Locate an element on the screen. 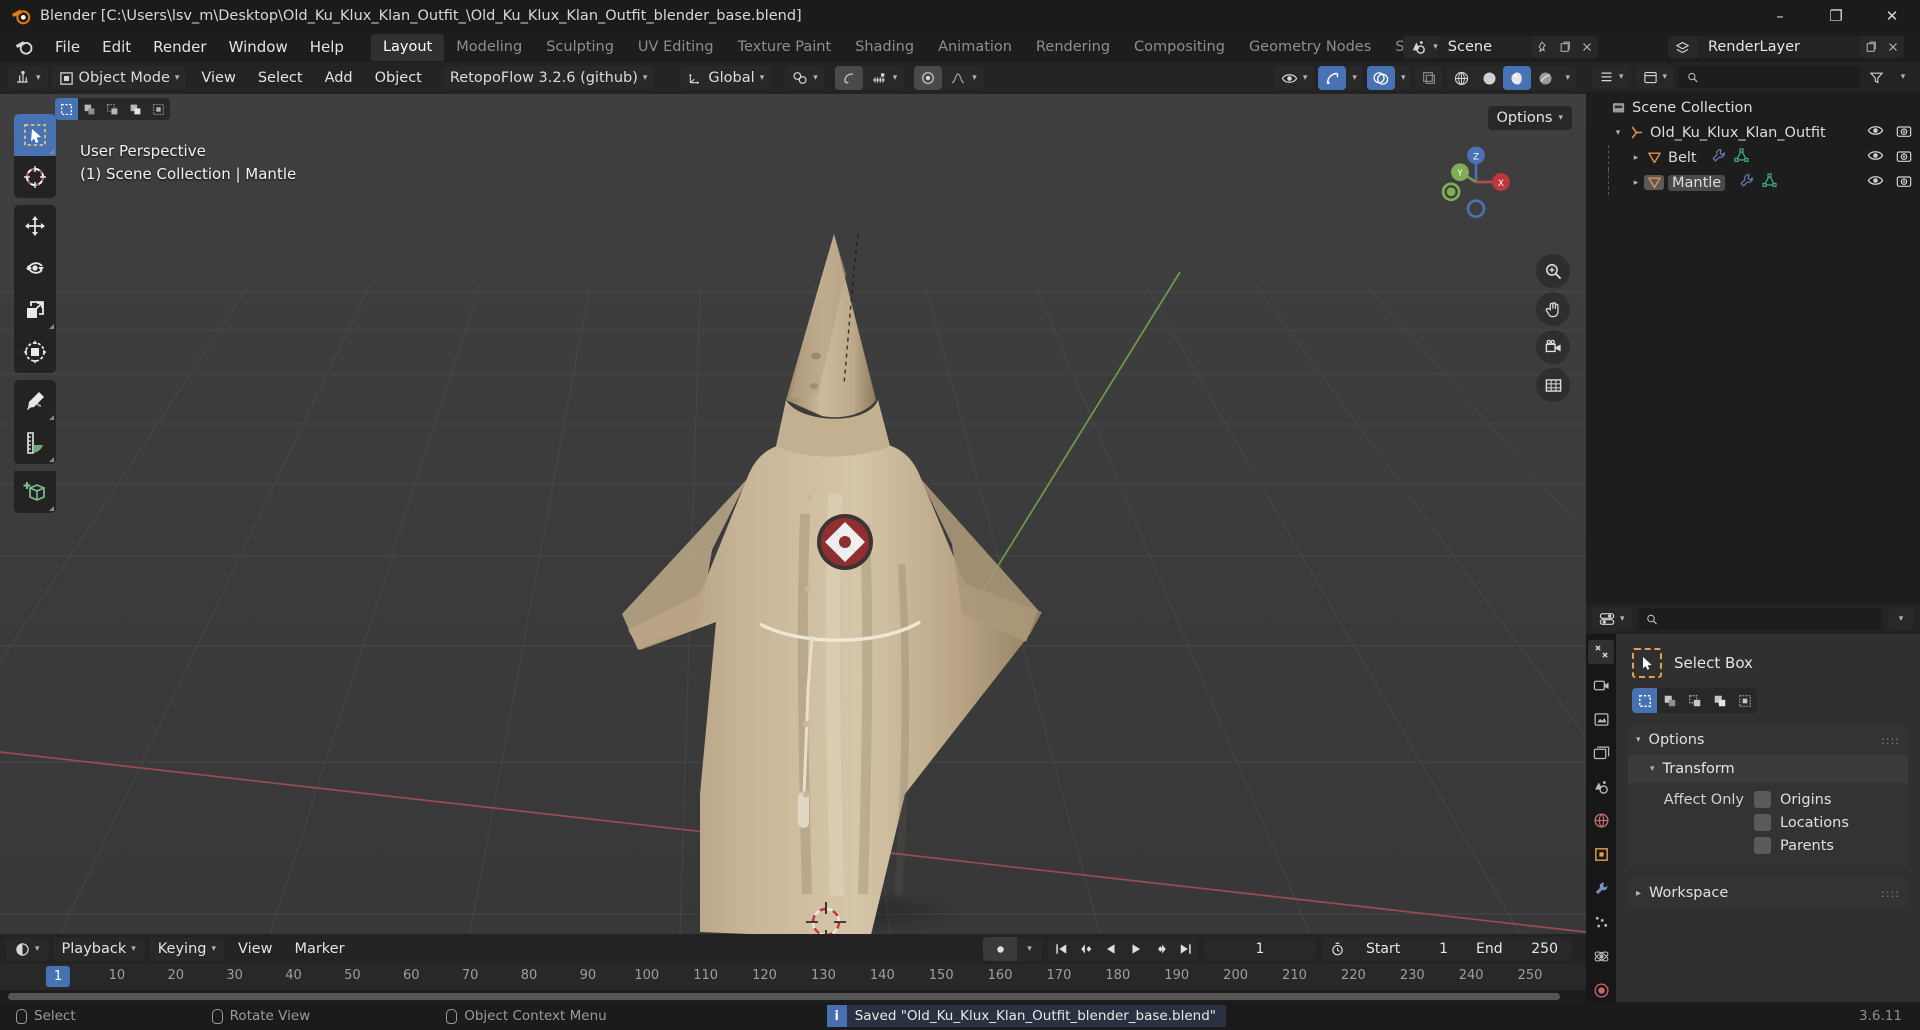  outliner-item-label: Old_Ku_Klux_Klan_Outfit is located at coordinates (1738, 133).